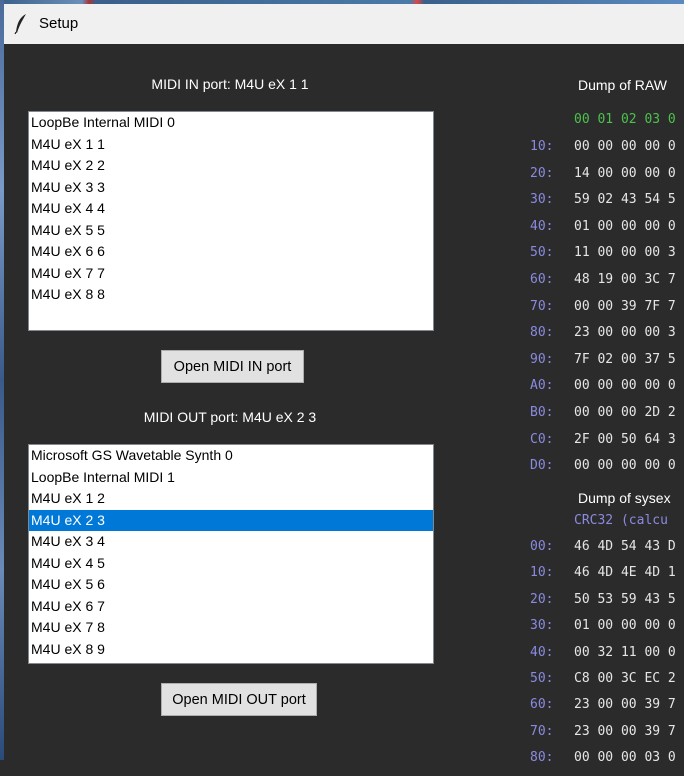  I want to click on hex-dump-row: C0: 2F 00 50 64 3, so click(603, 445).